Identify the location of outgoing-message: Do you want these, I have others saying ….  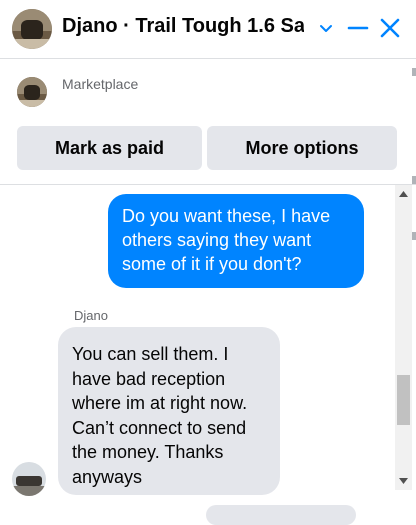
(236, 241).